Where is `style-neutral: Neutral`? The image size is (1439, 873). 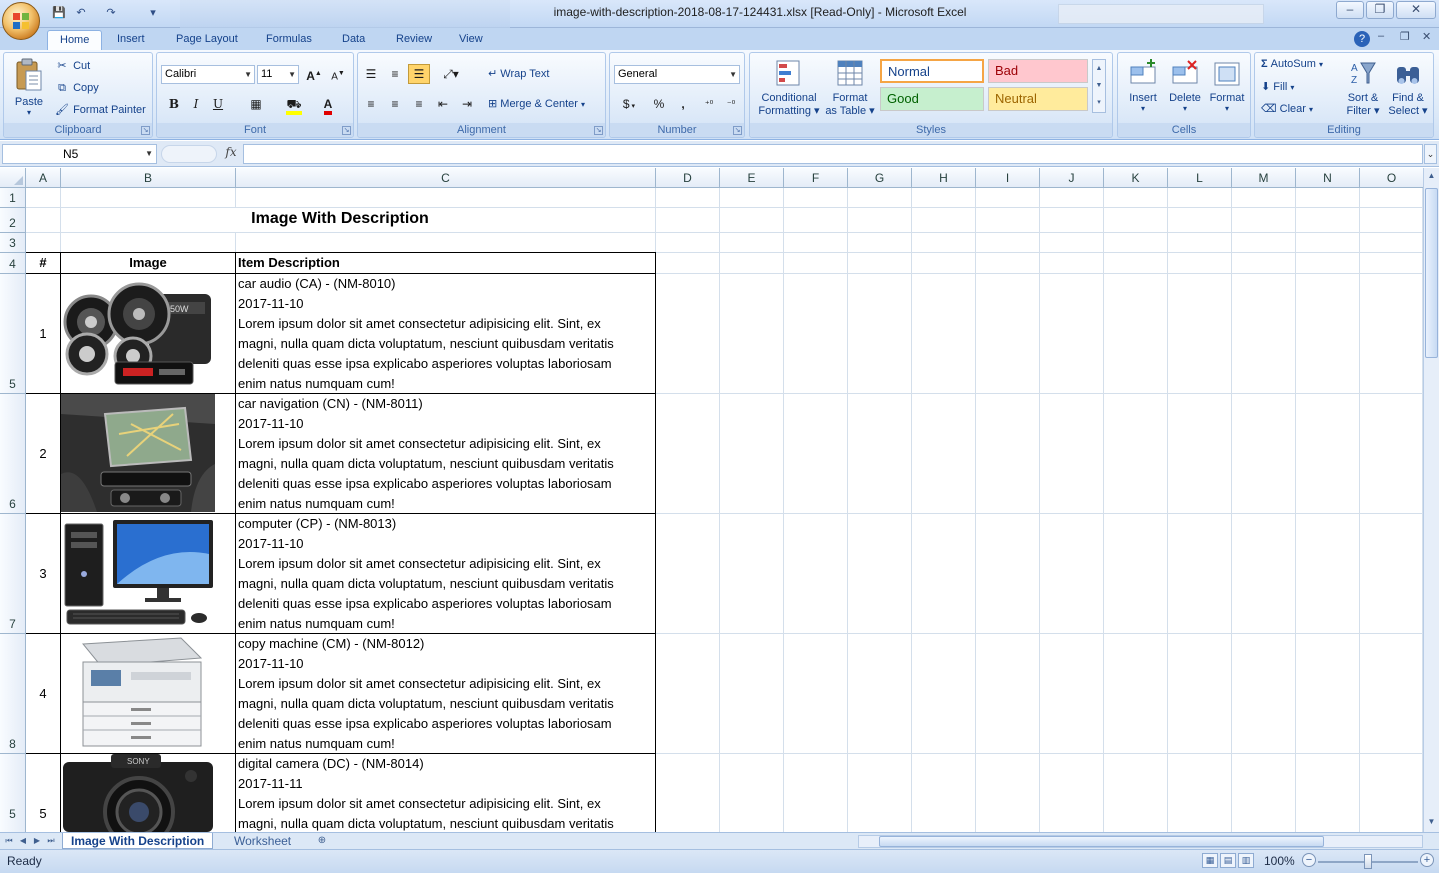 style-neutral: Neutral is located at coordinates (1038, 99).